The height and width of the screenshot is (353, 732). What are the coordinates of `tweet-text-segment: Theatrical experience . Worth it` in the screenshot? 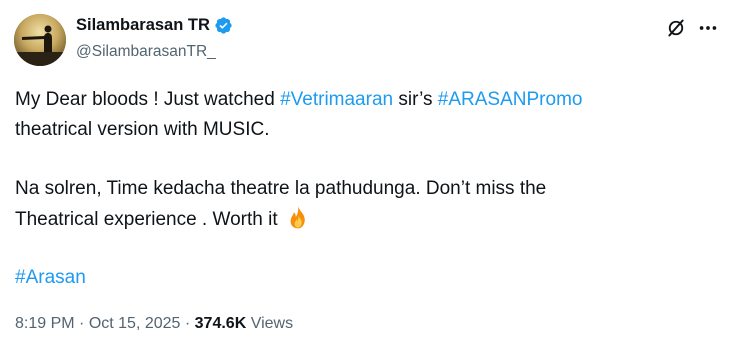 It's located at (146, 219).